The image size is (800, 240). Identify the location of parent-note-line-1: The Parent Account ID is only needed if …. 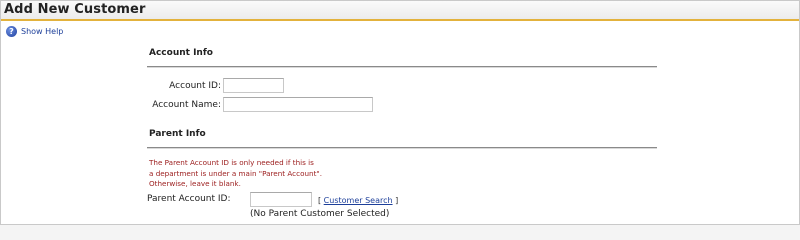
(231, 162).